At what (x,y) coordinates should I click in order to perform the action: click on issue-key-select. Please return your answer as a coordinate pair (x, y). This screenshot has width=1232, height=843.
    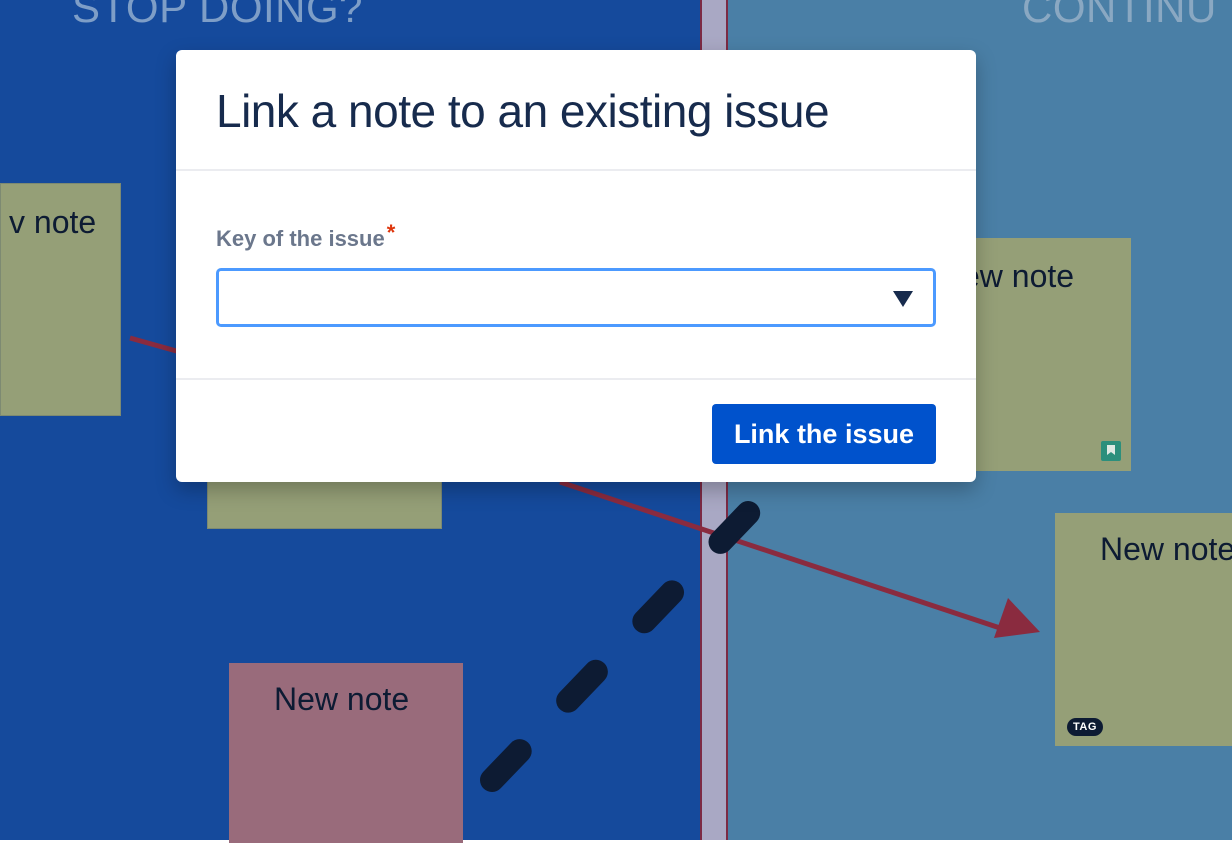
    Looking at the image, I should click on (576, 297).